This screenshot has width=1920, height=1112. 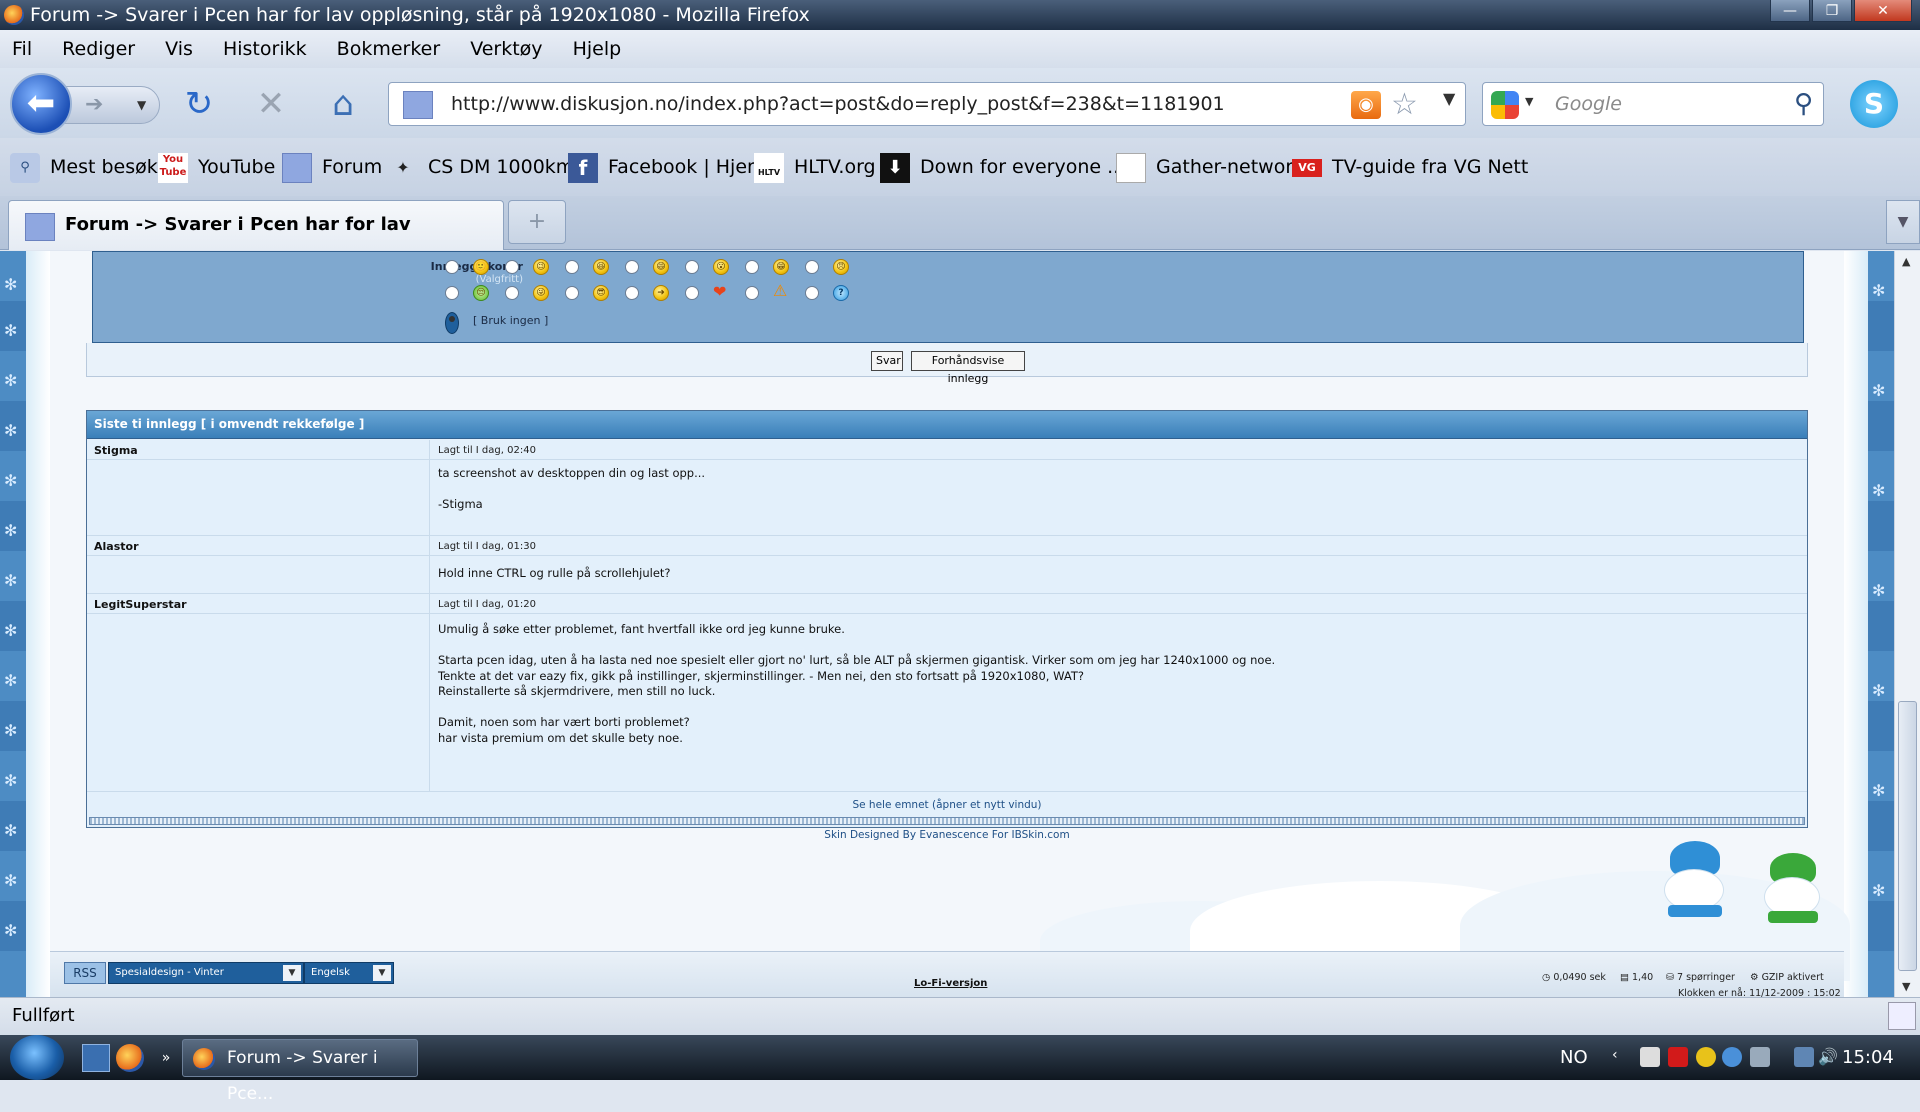 I want to click on down-icon: ⬇, so click(x=895, y=167).